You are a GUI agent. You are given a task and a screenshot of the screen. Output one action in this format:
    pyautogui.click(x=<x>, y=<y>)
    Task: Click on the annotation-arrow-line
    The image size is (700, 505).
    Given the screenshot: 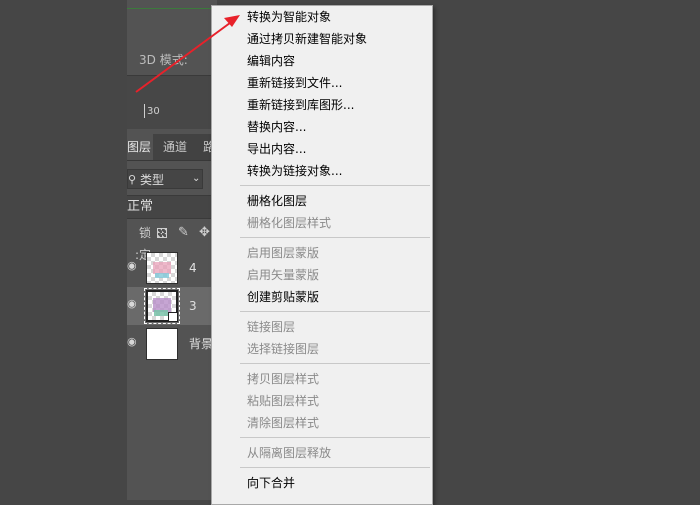 What is the action you would take?
    pyautogui.click(x=185, y=56)
    